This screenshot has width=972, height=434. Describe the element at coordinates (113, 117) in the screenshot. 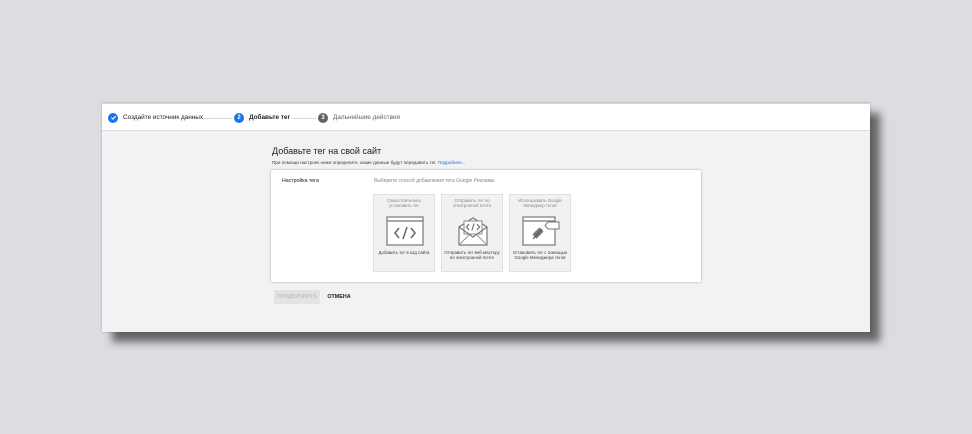

I see `check-icon` at that location.